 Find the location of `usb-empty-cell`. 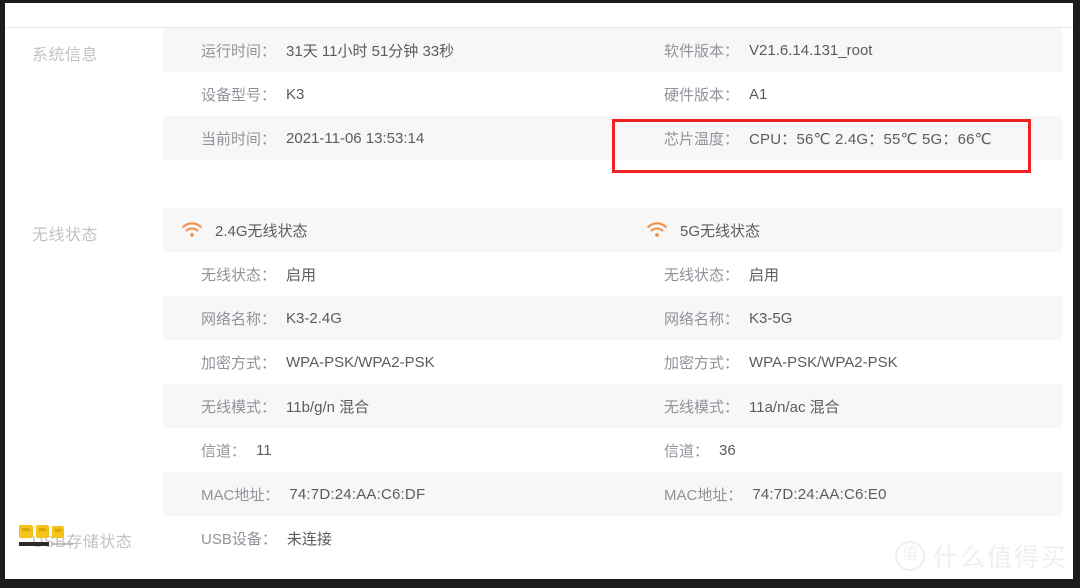

usb-empty-cell is located at coordinates (843, 538).